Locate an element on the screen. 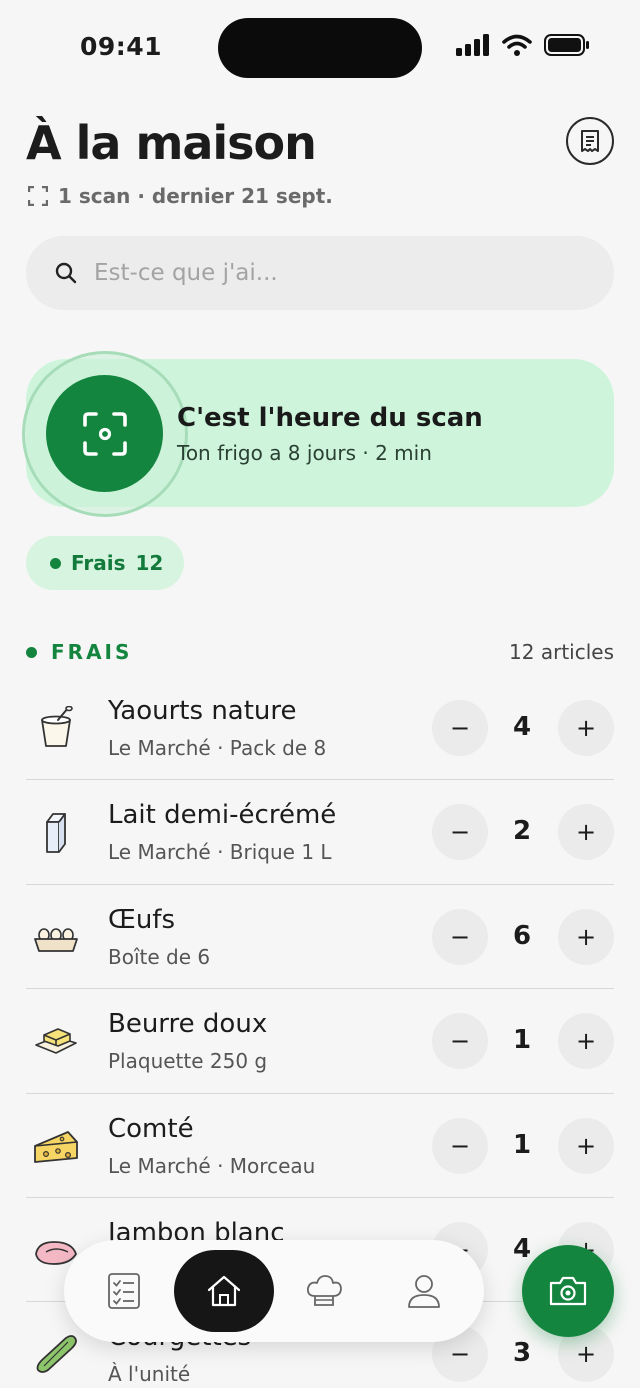 Image resolution: width=640 pixels, height=1388 pixels. section-count: 12 articles is located at coordinates (561, 652).